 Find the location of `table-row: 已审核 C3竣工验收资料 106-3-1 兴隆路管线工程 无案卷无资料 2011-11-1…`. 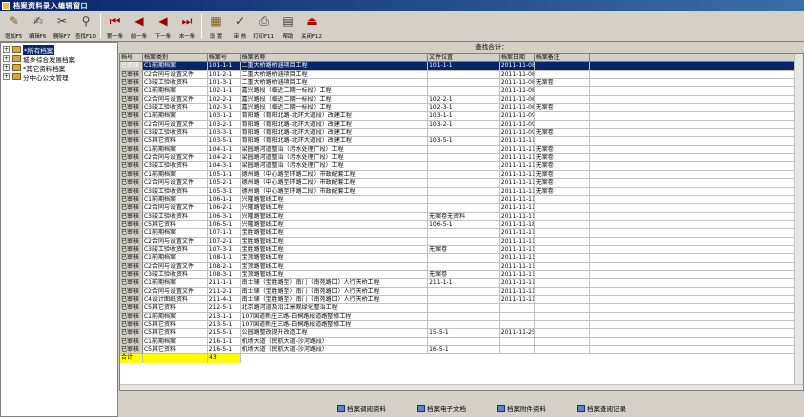

table-row: 已审核 C3竣工验收资料 106-3-1 兴隆路管线工程 无案卷无资料 2011-11-1… is located at coordinates (461, 216).